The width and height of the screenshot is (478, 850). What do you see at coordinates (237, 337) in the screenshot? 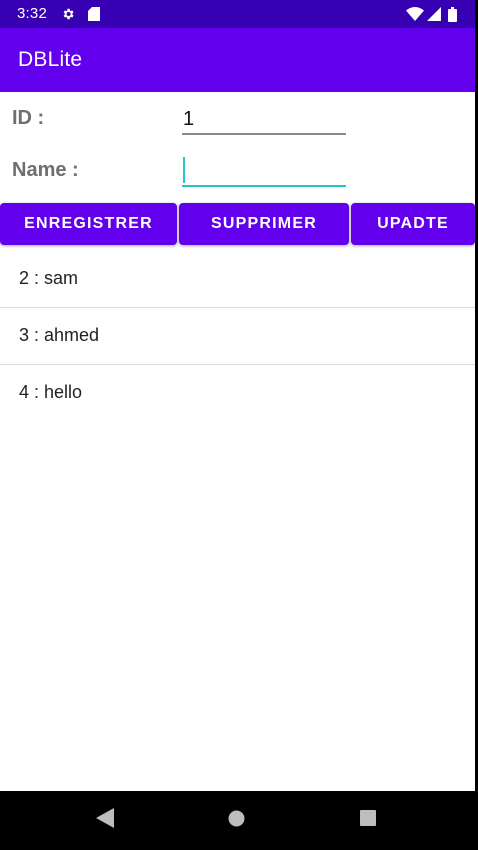
I see `list-item: 3 : ahmed` at bounding box center [237, 337].